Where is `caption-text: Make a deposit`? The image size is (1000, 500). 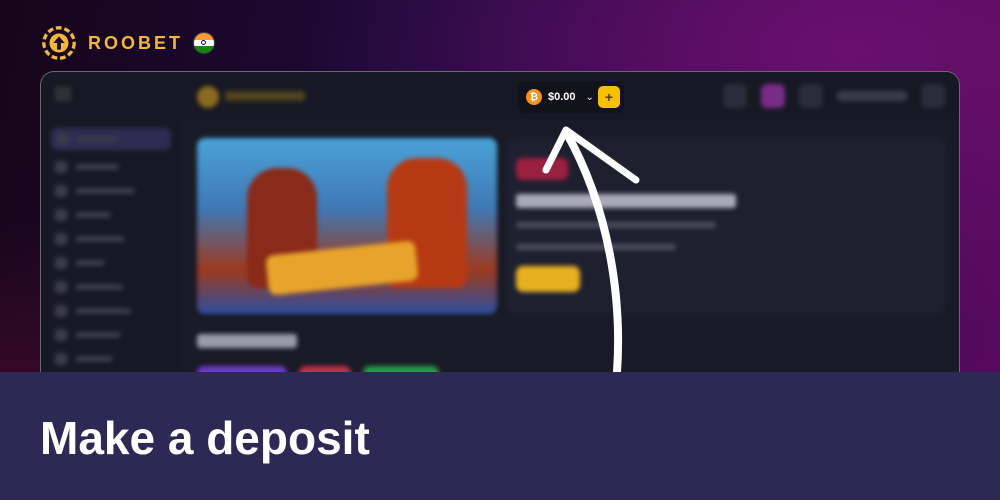 caption-text: Make a deposit is located at coordinates (205, 438).